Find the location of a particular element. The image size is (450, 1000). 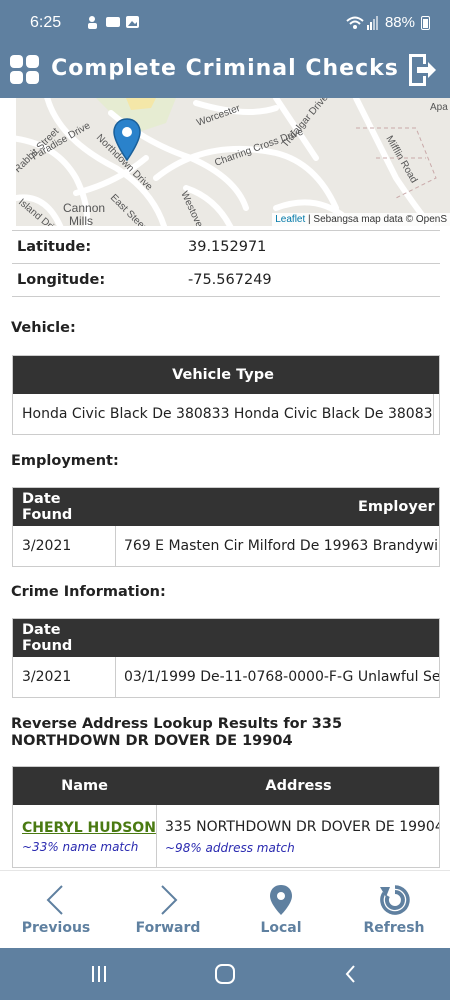

crime-table-header: Date Found is located at coordinates (226, 638).